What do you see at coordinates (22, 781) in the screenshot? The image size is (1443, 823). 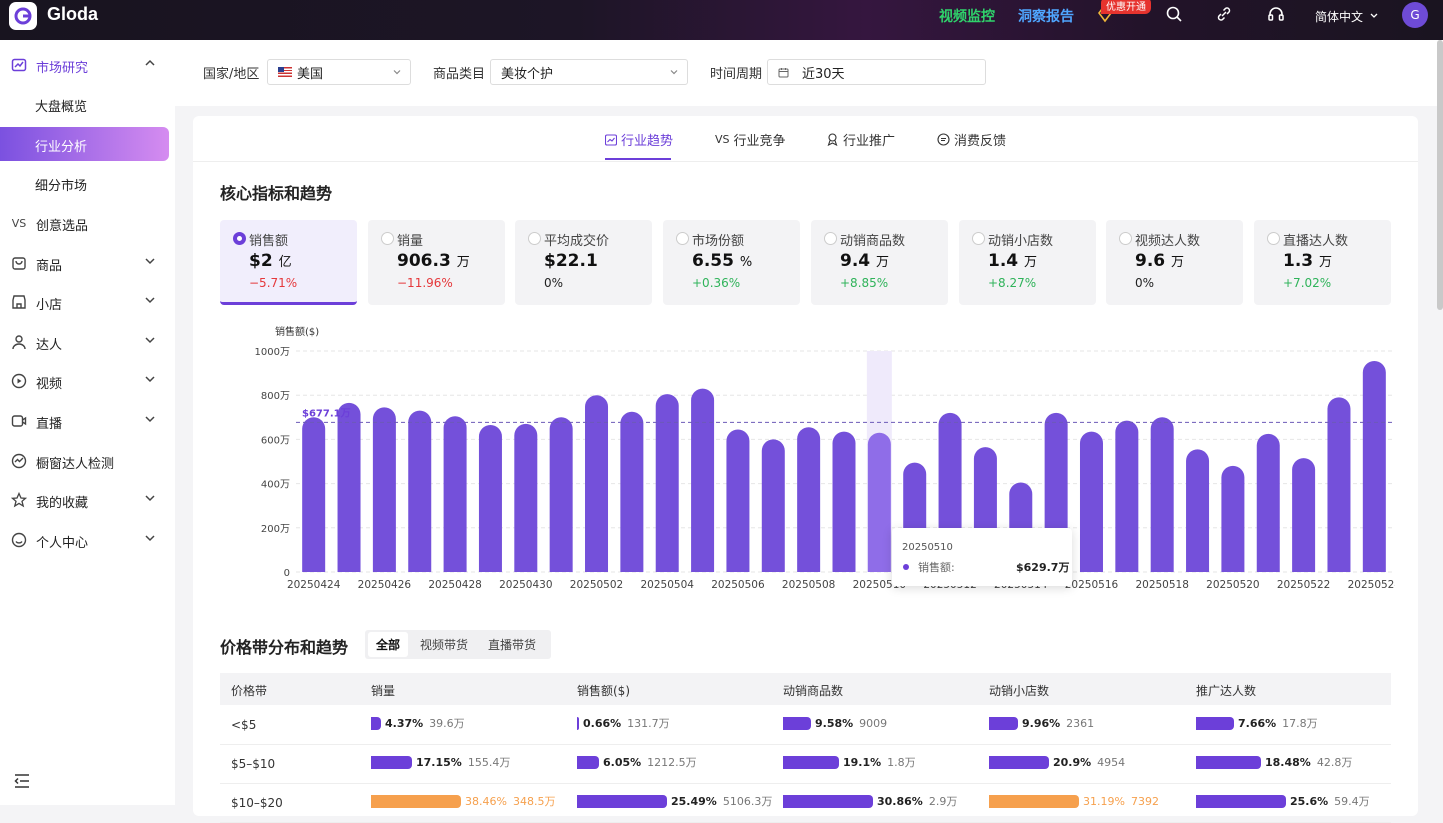 I see `collapse-sidebar-icon` at bounding box center [22, 781].